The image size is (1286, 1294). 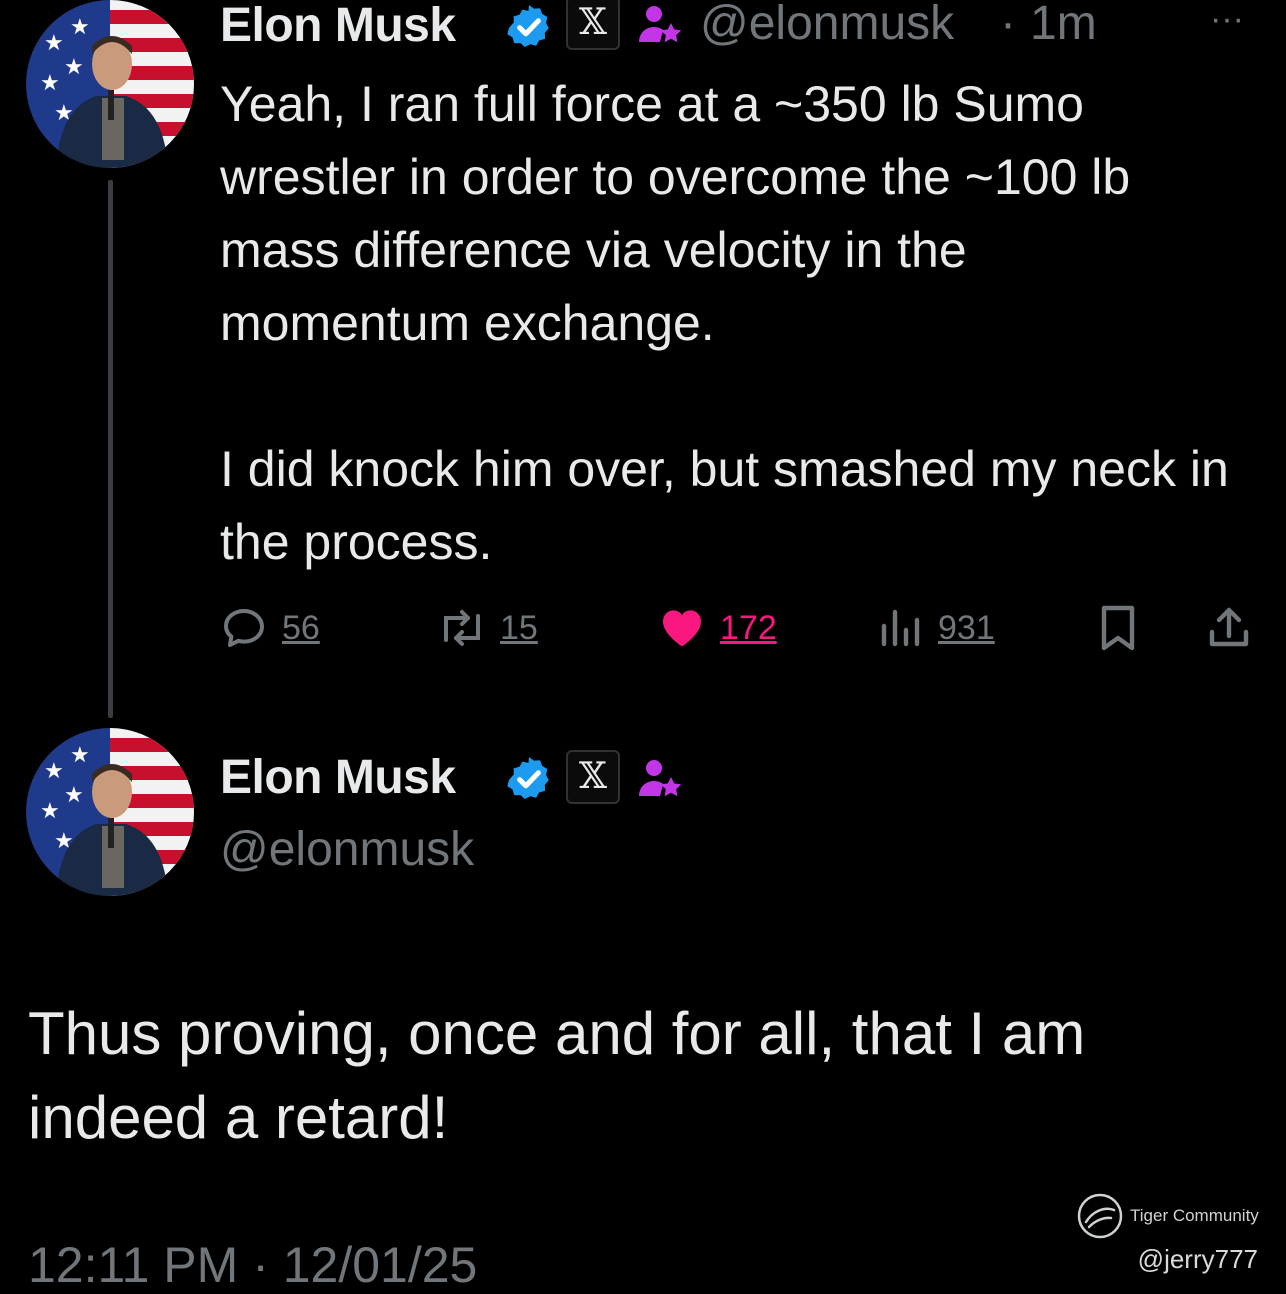 What do you see at coordinates (252, 1265) in the screenshot?
I see `timestamp: 12:11 PM · 12/01/25` at bounding box center [252, 1265].